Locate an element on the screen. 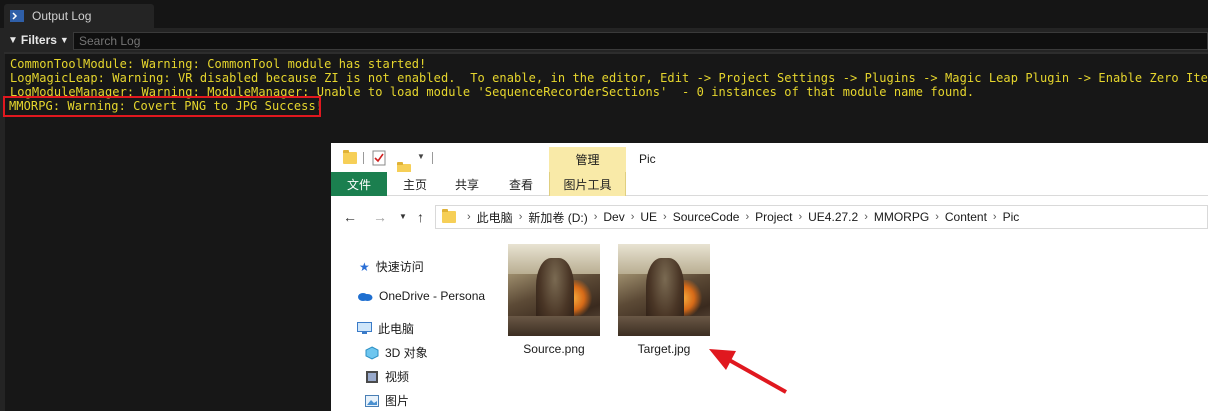  quick-access-toolbar: ▼ 管理 Pic is located at coordinates (769, 159).